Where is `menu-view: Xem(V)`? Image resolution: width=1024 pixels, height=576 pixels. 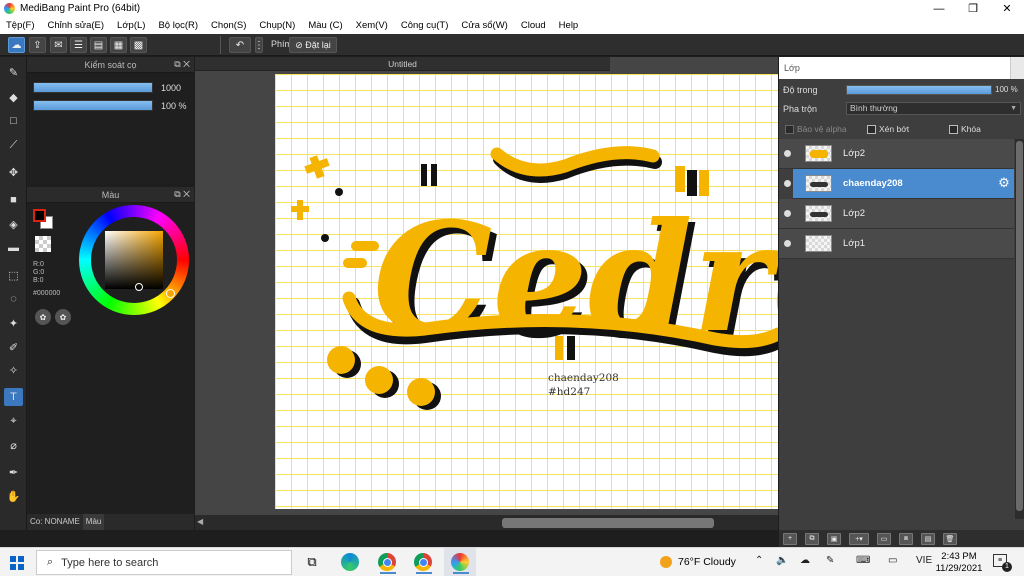 menu-view: Xem(V) is located at coordinates (372, 25).